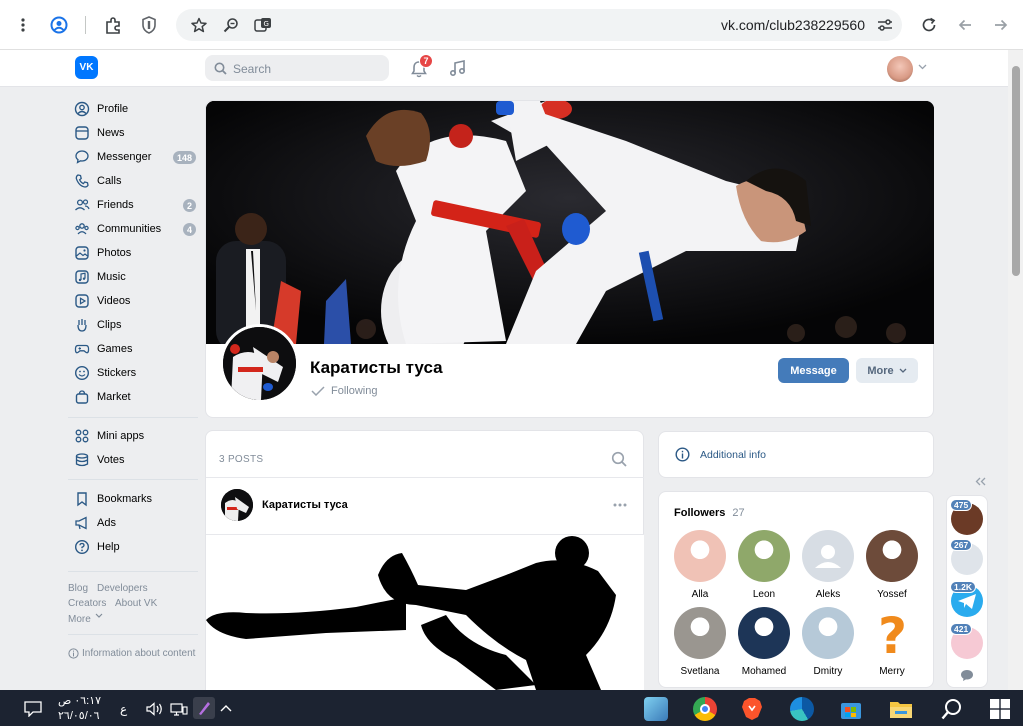  What do you see at coordinates (33, 709) in the screenshot?
I see `notification-center-icon` at bounding box center [33, 709].